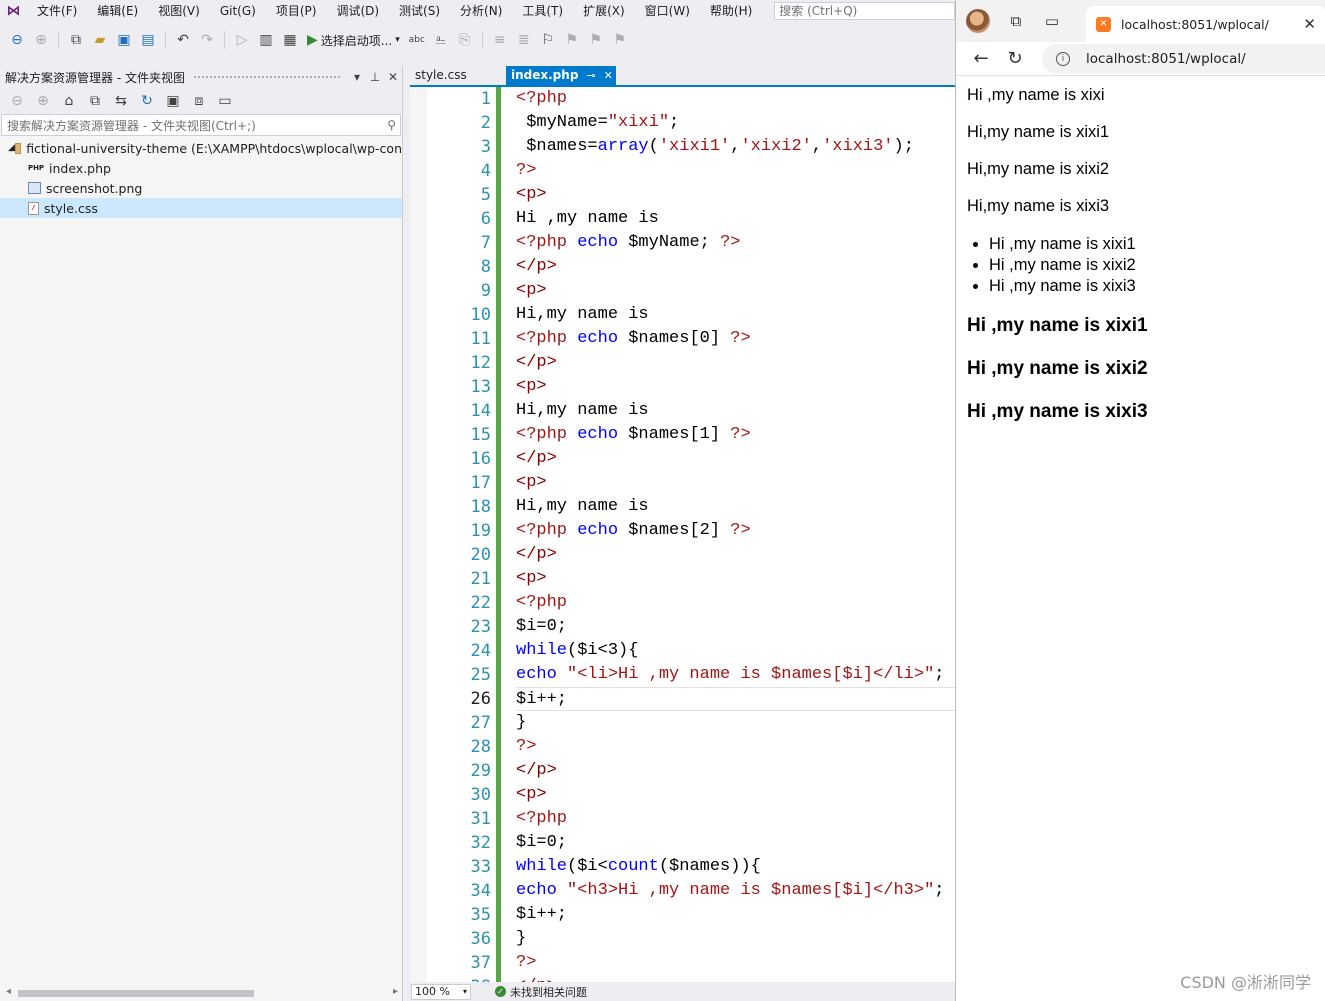 Image resolution: width=1325 pixels, height=1001 pixels. What do you see at coordinates (419, 11) in the screenshot?
I see `menu-test: 测试(S)` at bounding box center [419, 11].